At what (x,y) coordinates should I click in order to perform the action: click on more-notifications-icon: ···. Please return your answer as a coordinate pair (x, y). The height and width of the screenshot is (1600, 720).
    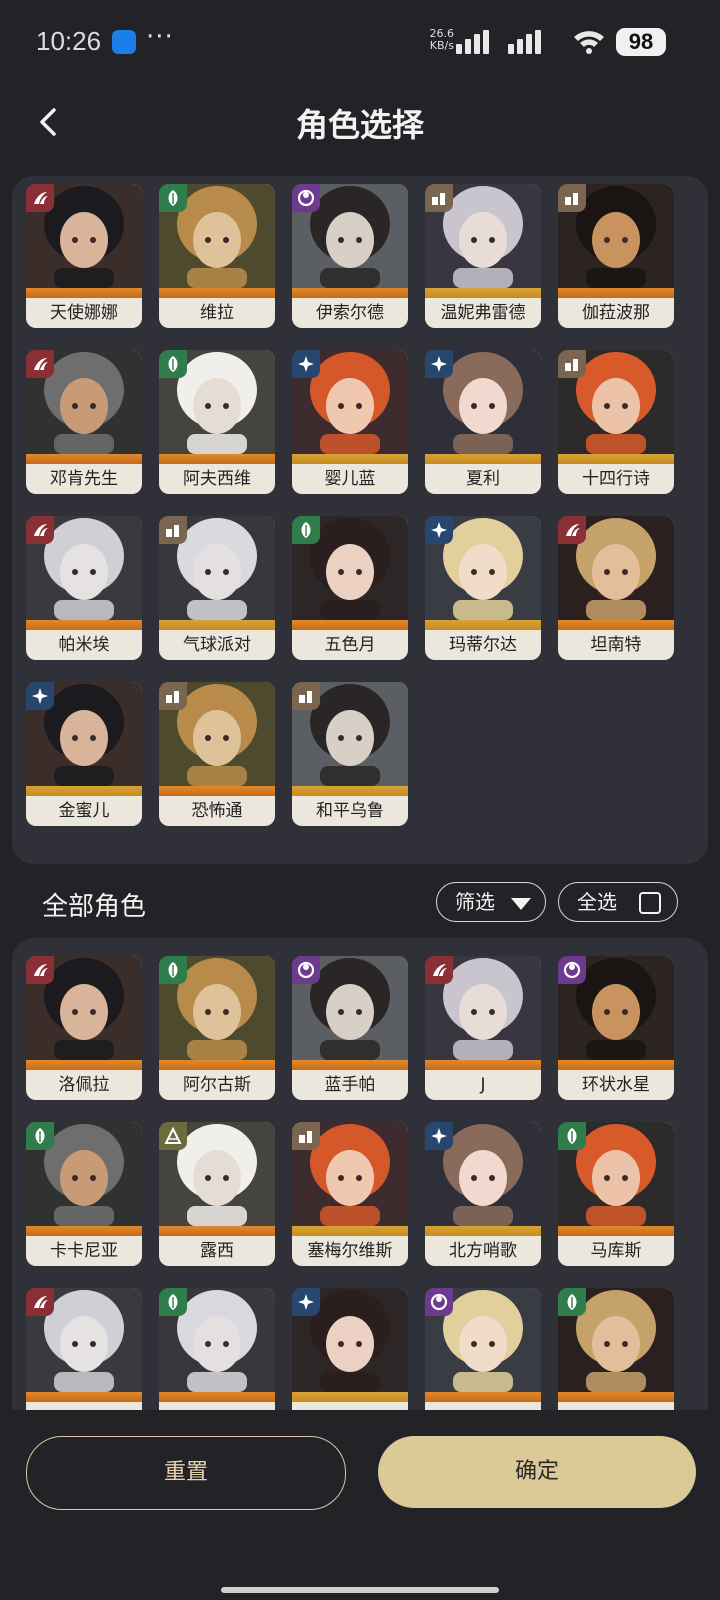
    Looking at the image, I should click on (160, 37).